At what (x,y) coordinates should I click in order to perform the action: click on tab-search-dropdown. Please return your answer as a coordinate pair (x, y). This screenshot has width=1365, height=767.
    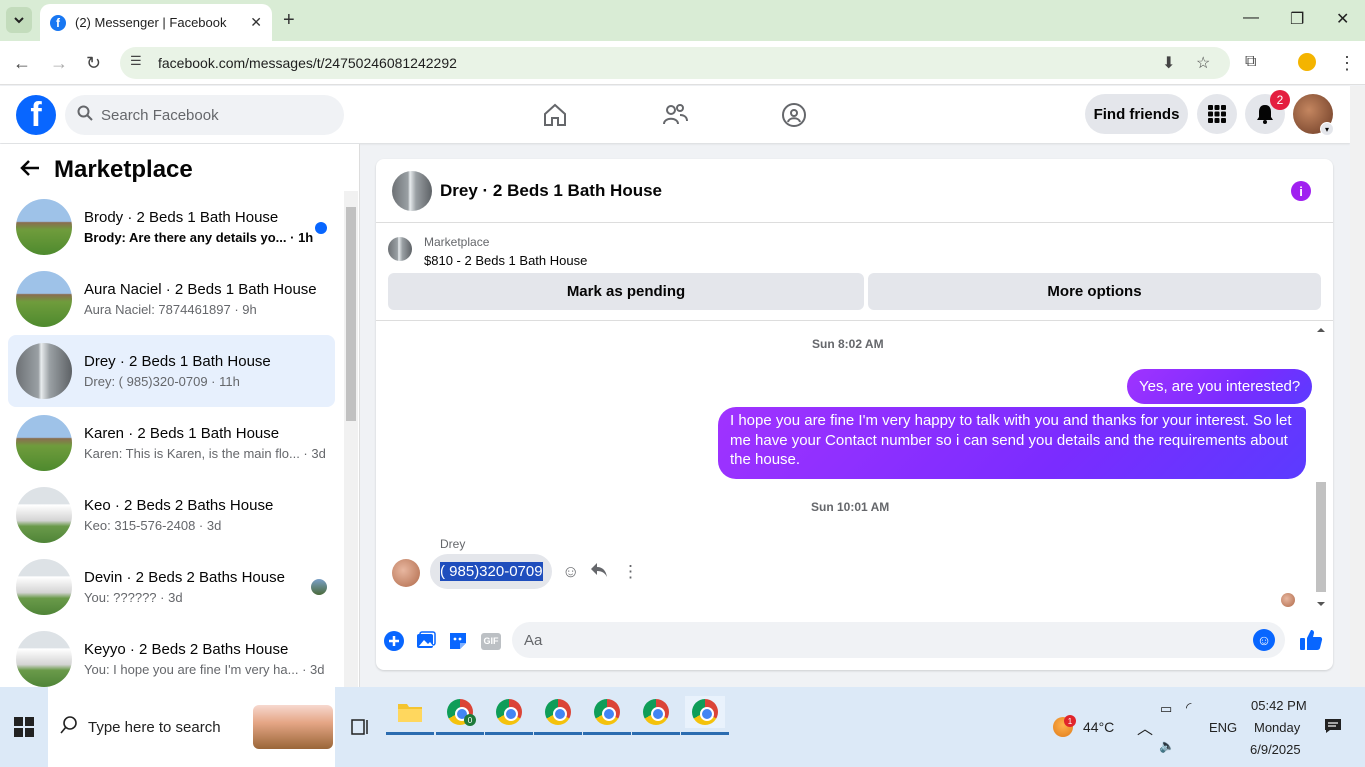
    Looking at the image, I should click on (19, 20).